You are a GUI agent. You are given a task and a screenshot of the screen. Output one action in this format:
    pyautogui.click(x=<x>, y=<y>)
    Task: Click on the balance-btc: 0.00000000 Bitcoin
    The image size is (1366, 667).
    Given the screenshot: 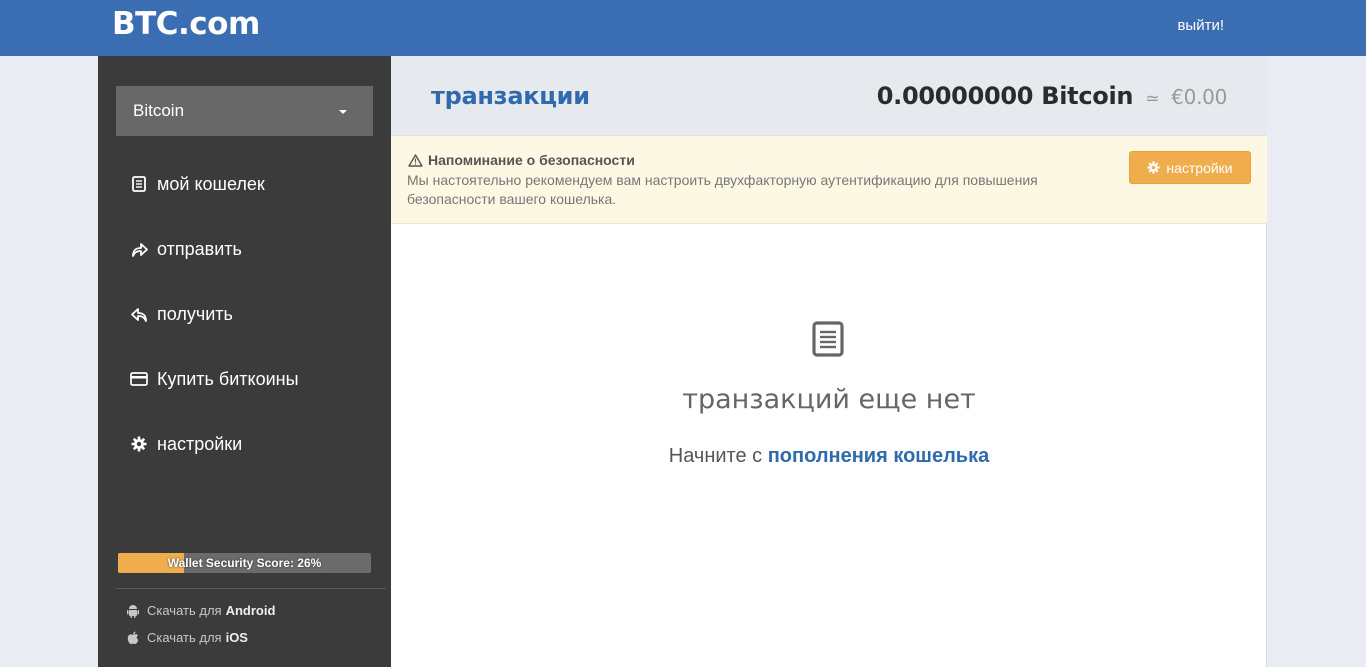 What is the action you would take?
    pyautogui.click(x=1005, y=96)
    